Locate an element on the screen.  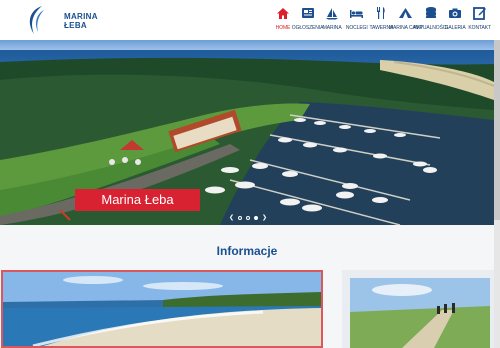
slider-pagination: ❮ ❯ is located at coordinates (248, 217).